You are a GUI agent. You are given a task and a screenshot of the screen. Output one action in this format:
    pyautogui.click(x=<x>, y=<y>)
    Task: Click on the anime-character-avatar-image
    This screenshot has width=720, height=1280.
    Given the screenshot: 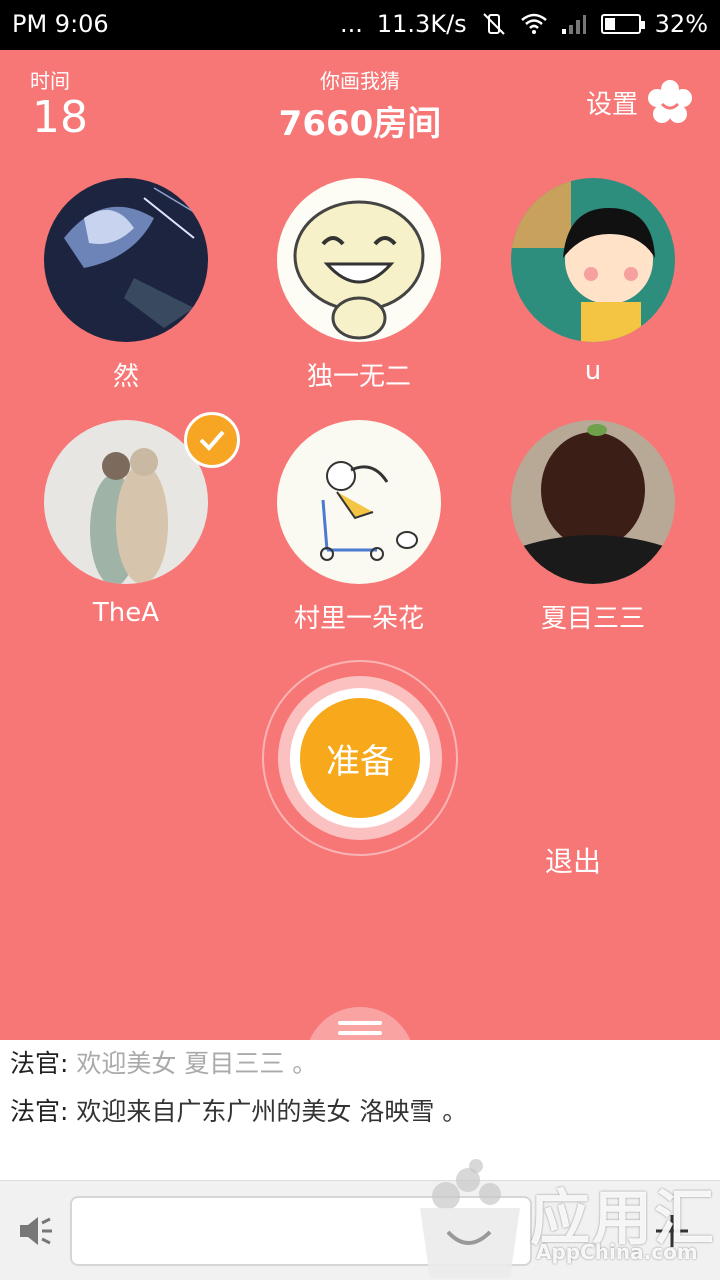 What is the action you would take?
    pyautogui.click(x=126, y=260)
    